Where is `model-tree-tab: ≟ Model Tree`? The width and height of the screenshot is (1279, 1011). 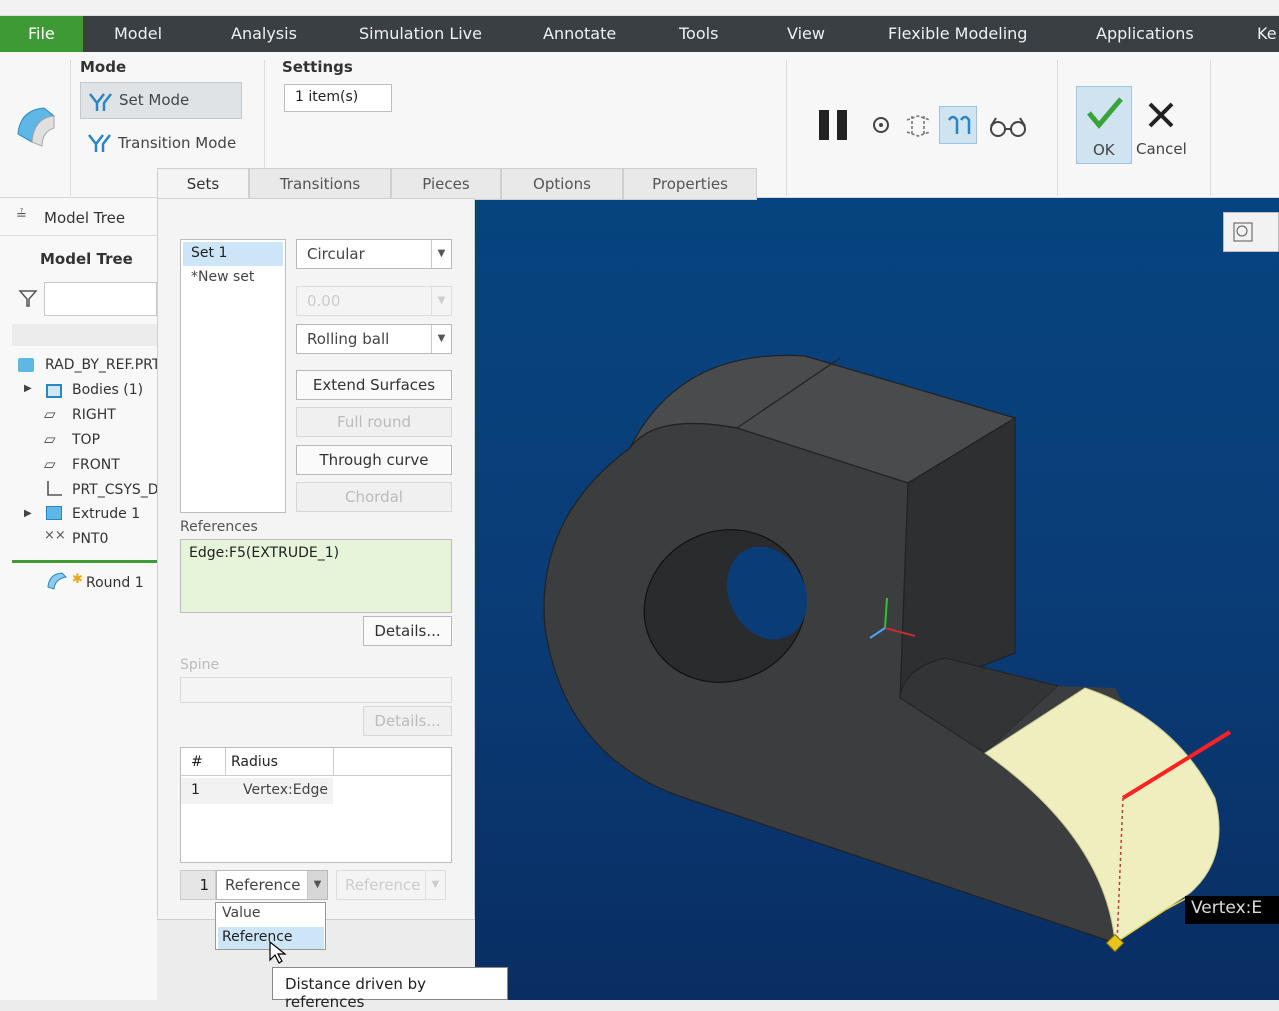
model-tree-tab: ≟ Model Tree is located at coordinates (78, 217).